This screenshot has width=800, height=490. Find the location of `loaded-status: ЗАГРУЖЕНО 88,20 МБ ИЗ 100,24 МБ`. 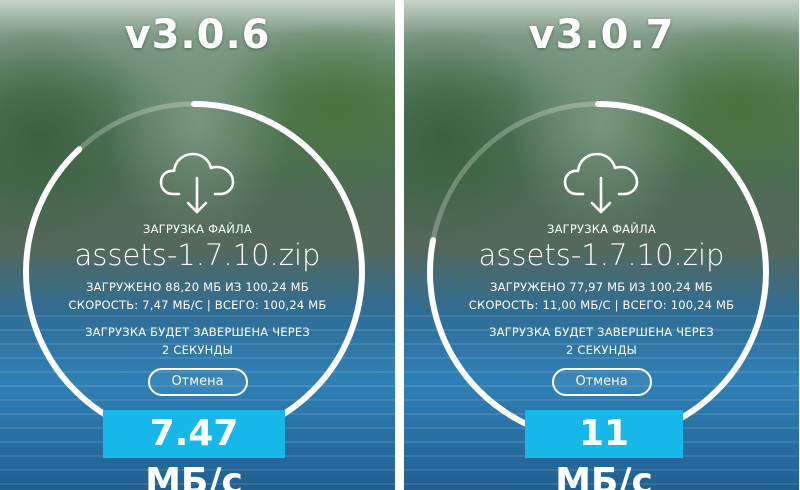

loaded-status: ЗАГРУЖЕНО 88,20 МБ ИЗ 100,24 МБ is located at coordinates (197, 287).